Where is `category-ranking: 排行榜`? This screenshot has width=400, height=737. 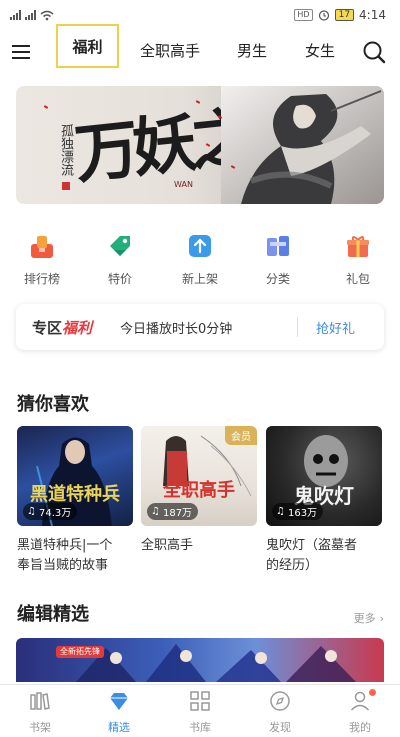
category-ranking: 排行榜 is located at coordinates (42, 257).